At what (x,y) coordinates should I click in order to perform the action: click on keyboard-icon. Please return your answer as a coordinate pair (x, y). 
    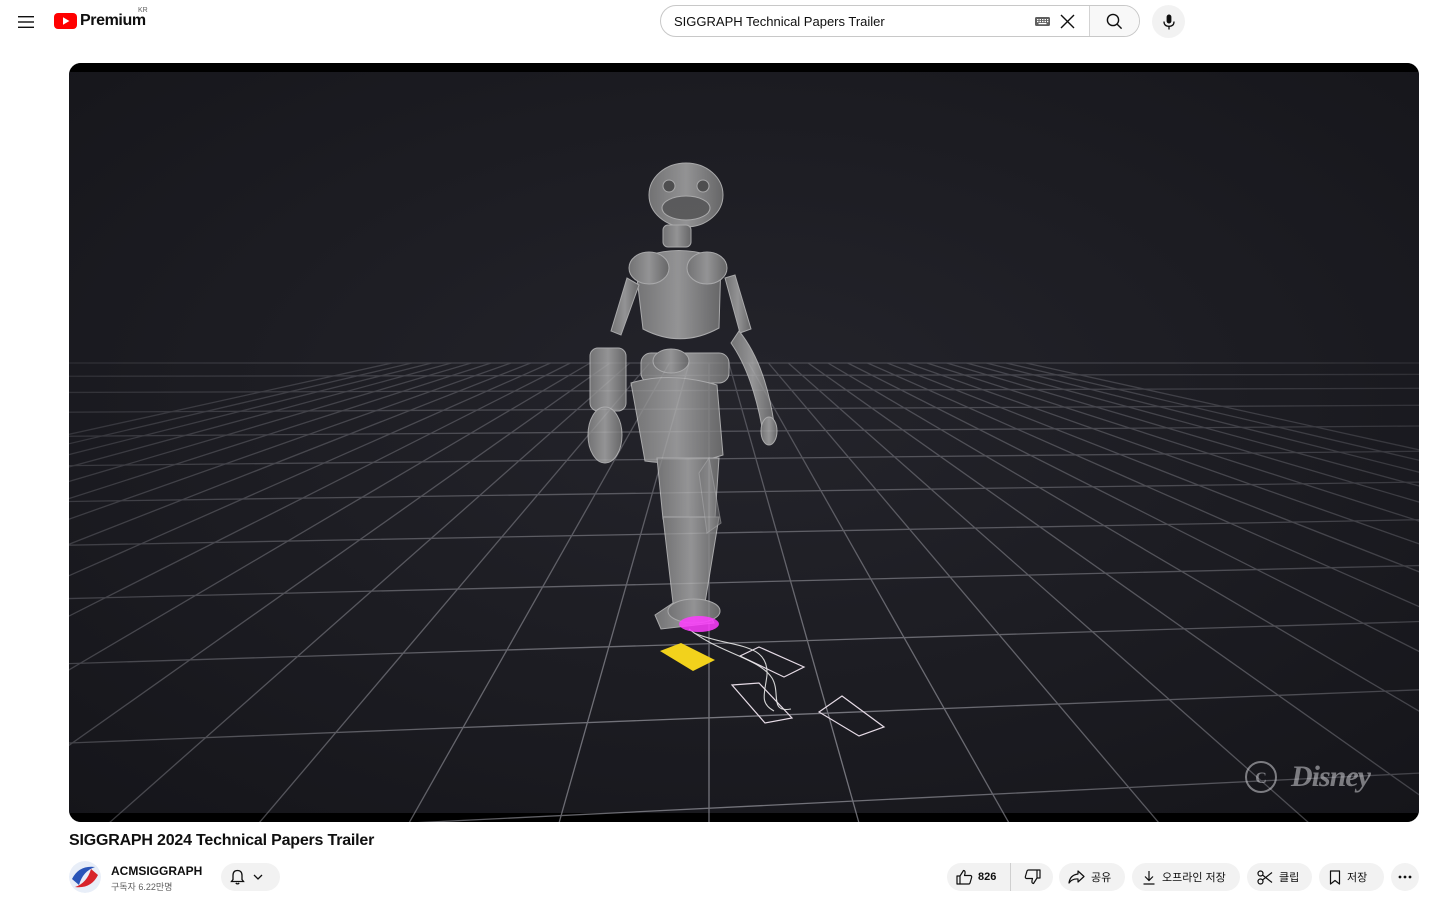
    Looking at the image, I should click on (1042, 21).